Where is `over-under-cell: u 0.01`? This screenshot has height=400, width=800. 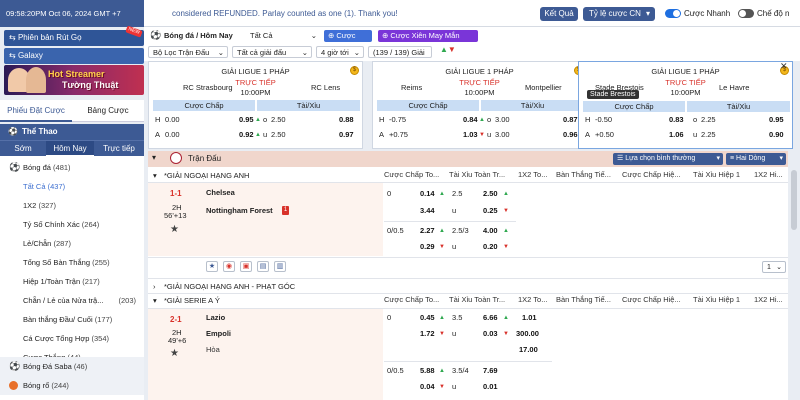
over-under-cell: u 0.01 is located at coordinates (480, 387).